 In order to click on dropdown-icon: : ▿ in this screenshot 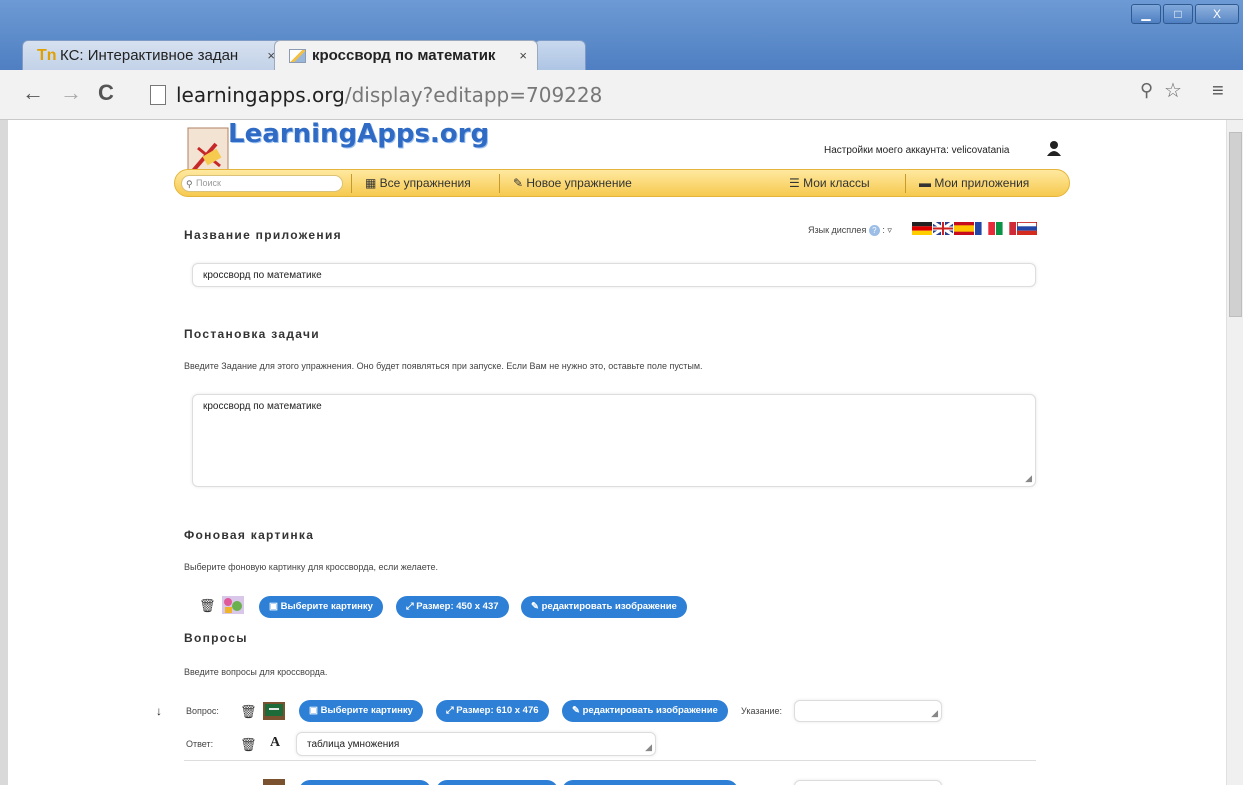, I will do `click(887, 230)`.